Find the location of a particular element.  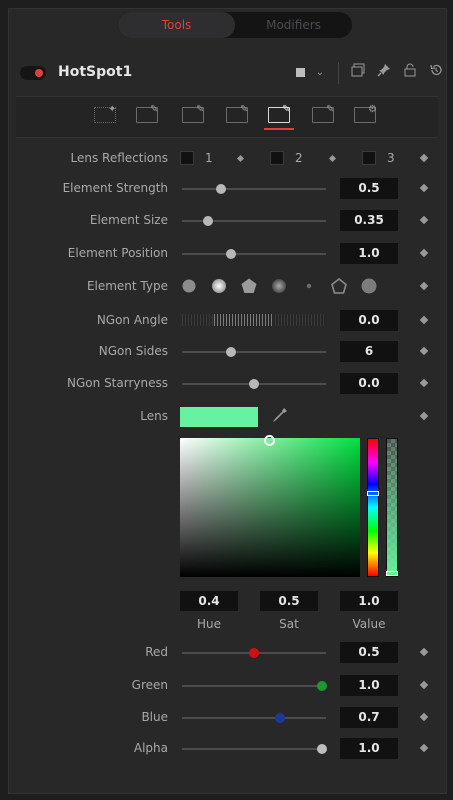

element-type-label: Element Type is located at coordinates (127, 286).